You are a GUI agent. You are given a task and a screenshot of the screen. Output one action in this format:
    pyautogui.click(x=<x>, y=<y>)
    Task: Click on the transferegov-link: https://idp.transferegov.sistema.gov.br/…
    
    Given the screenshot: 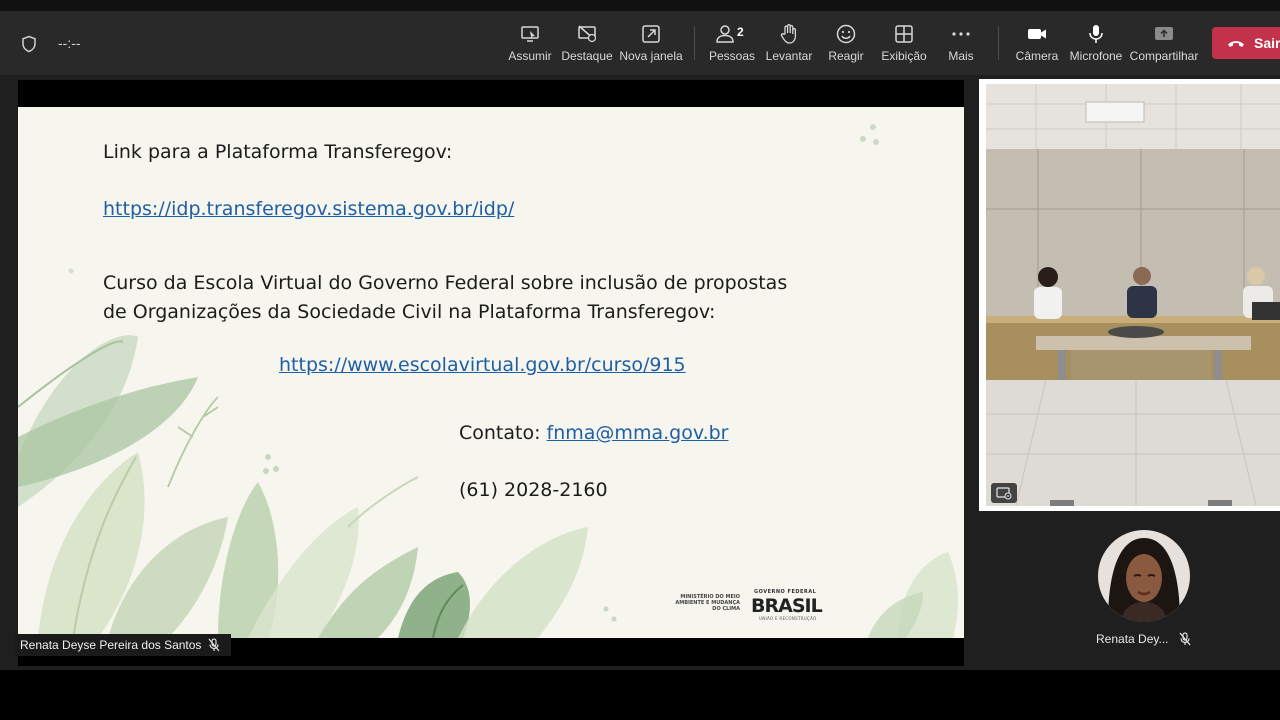 What is the action you would take?
    pyautogui.click(x=308, y=209)
    